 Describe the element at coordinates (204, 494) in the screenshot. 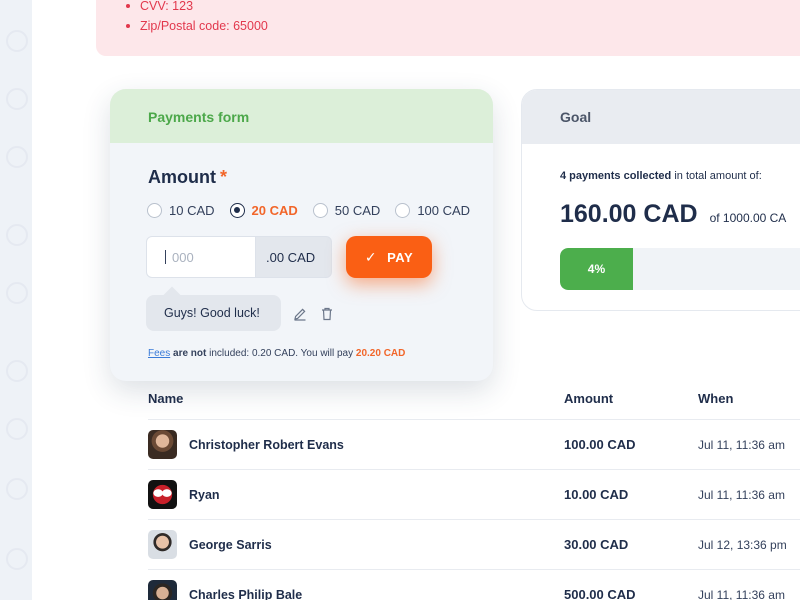

I see `payer-name: Ryan` at that location.